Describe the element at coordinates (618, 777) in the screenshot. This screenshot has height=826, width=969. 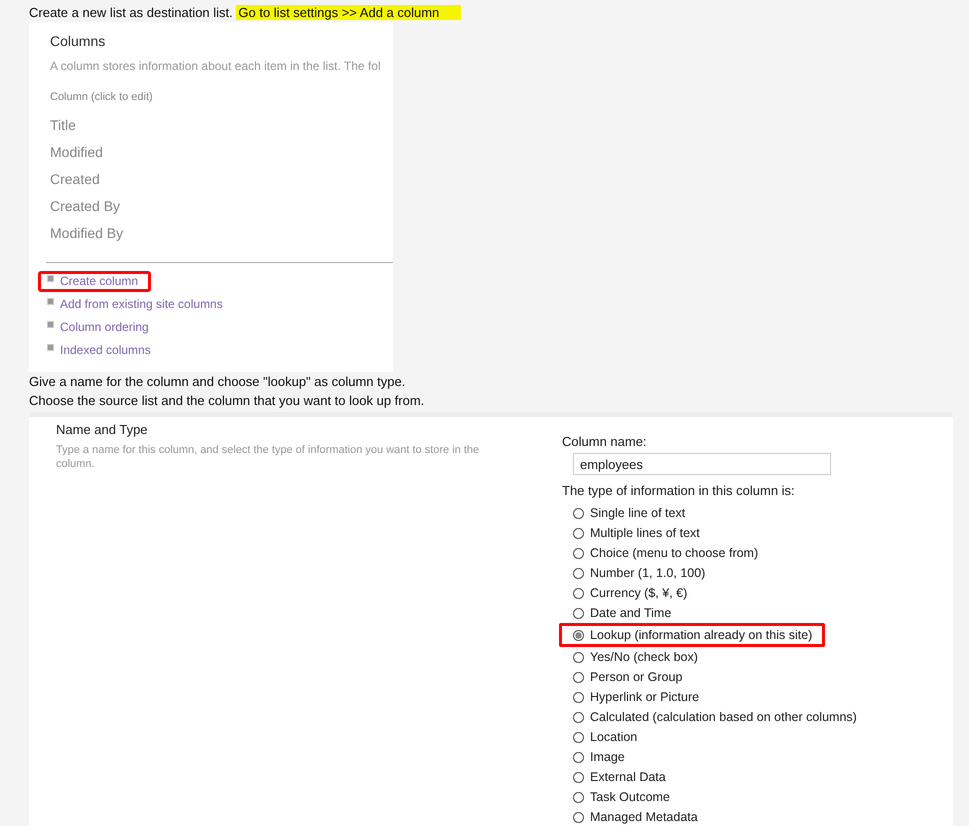
I see `radio-option: External Data` at that location.